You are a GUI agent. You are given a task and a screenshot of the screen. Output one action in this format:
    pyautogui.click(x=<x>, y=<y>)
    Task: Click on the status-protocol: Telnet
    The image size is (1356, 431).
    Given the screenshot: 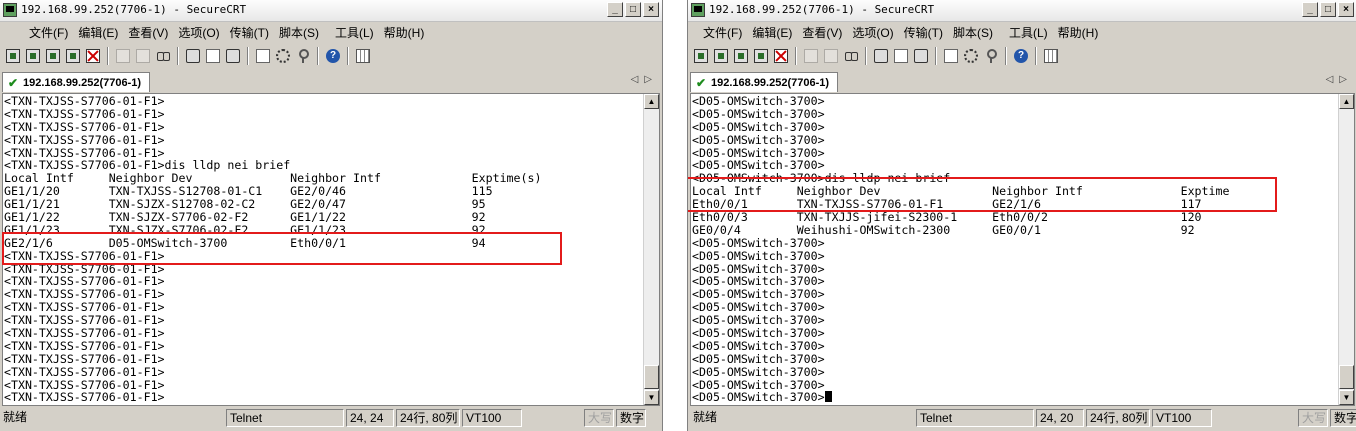 What is the action you would take?
    pyautogui.click(x=975, y=418)
    